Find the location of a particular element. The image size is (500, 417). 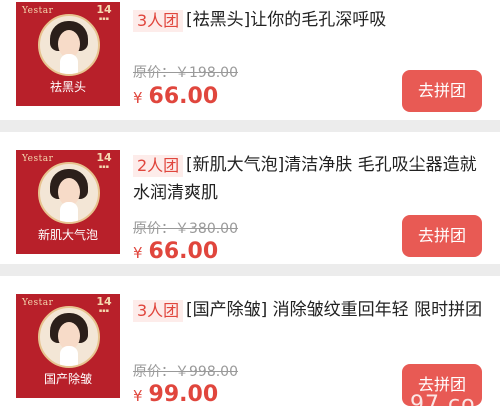

original-price: 原价：￥198.00 is located at coordinates (185, 73).